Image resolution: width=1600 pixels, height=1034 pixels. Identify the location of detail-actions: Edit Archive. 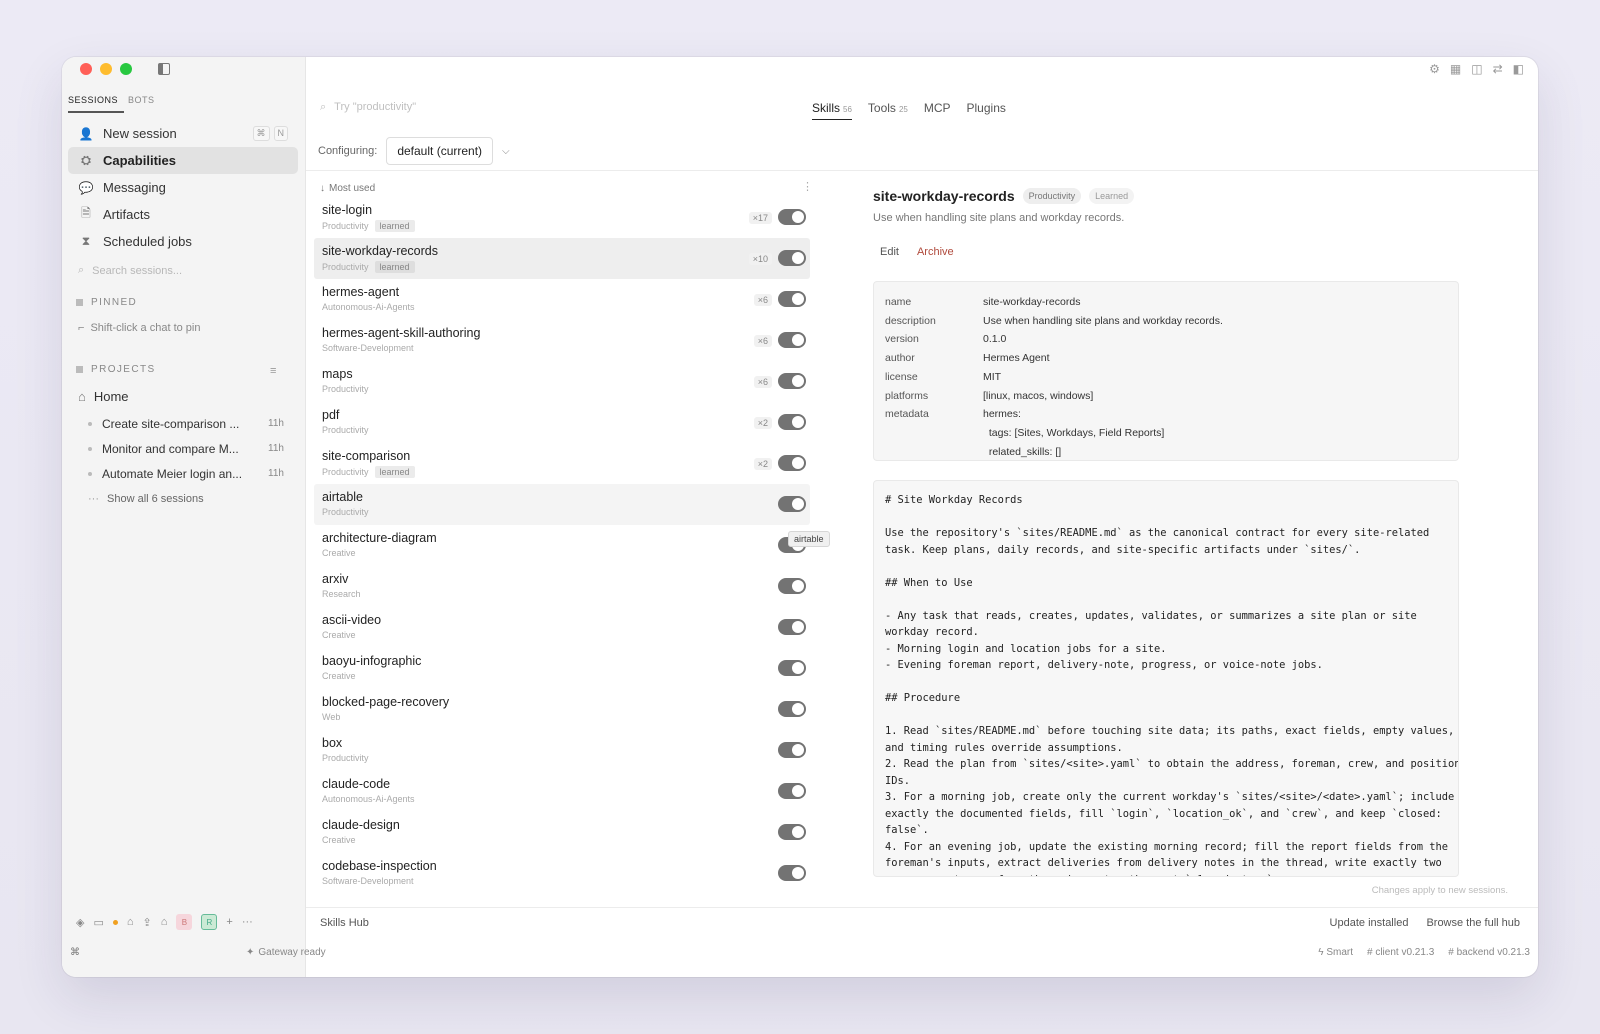
(917, 252).